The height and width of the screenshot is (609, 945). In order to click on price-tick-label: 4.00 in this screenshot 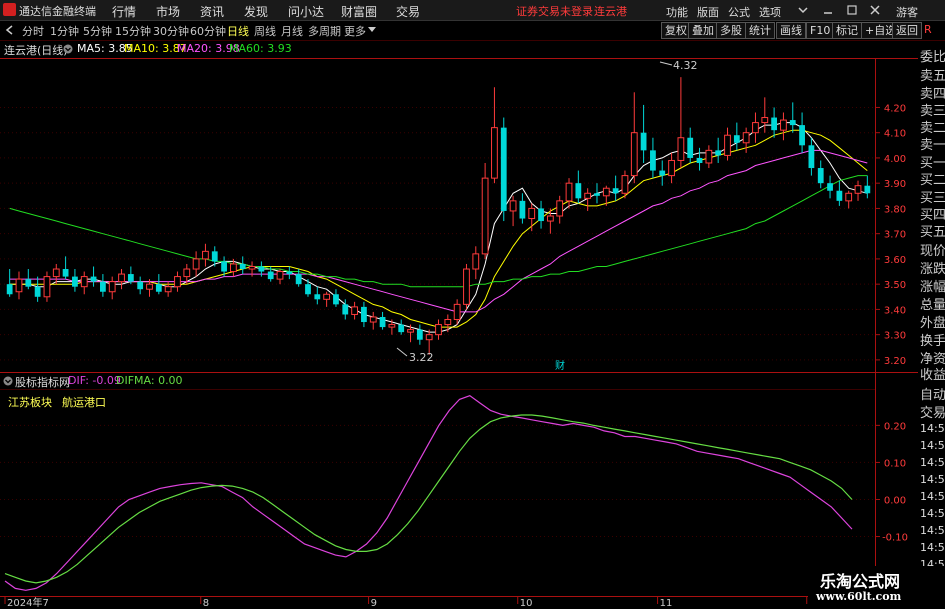, I will do `click(895, 159)`.